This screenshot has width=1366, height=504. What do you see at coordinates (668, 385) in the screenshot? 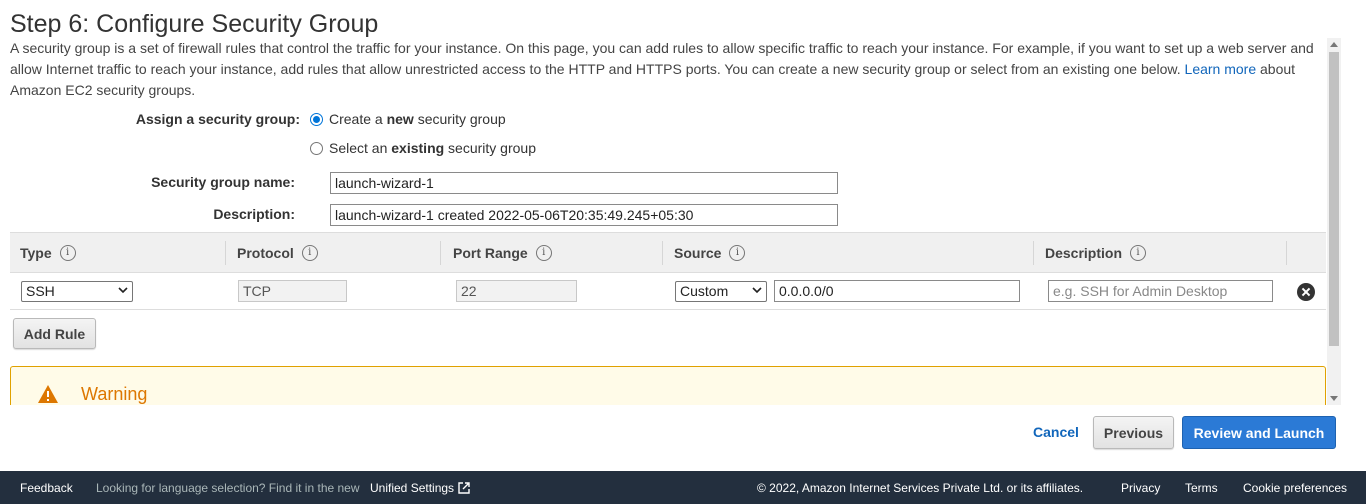
I see `warning-panel: Warning` at bounding box center [668, 385].